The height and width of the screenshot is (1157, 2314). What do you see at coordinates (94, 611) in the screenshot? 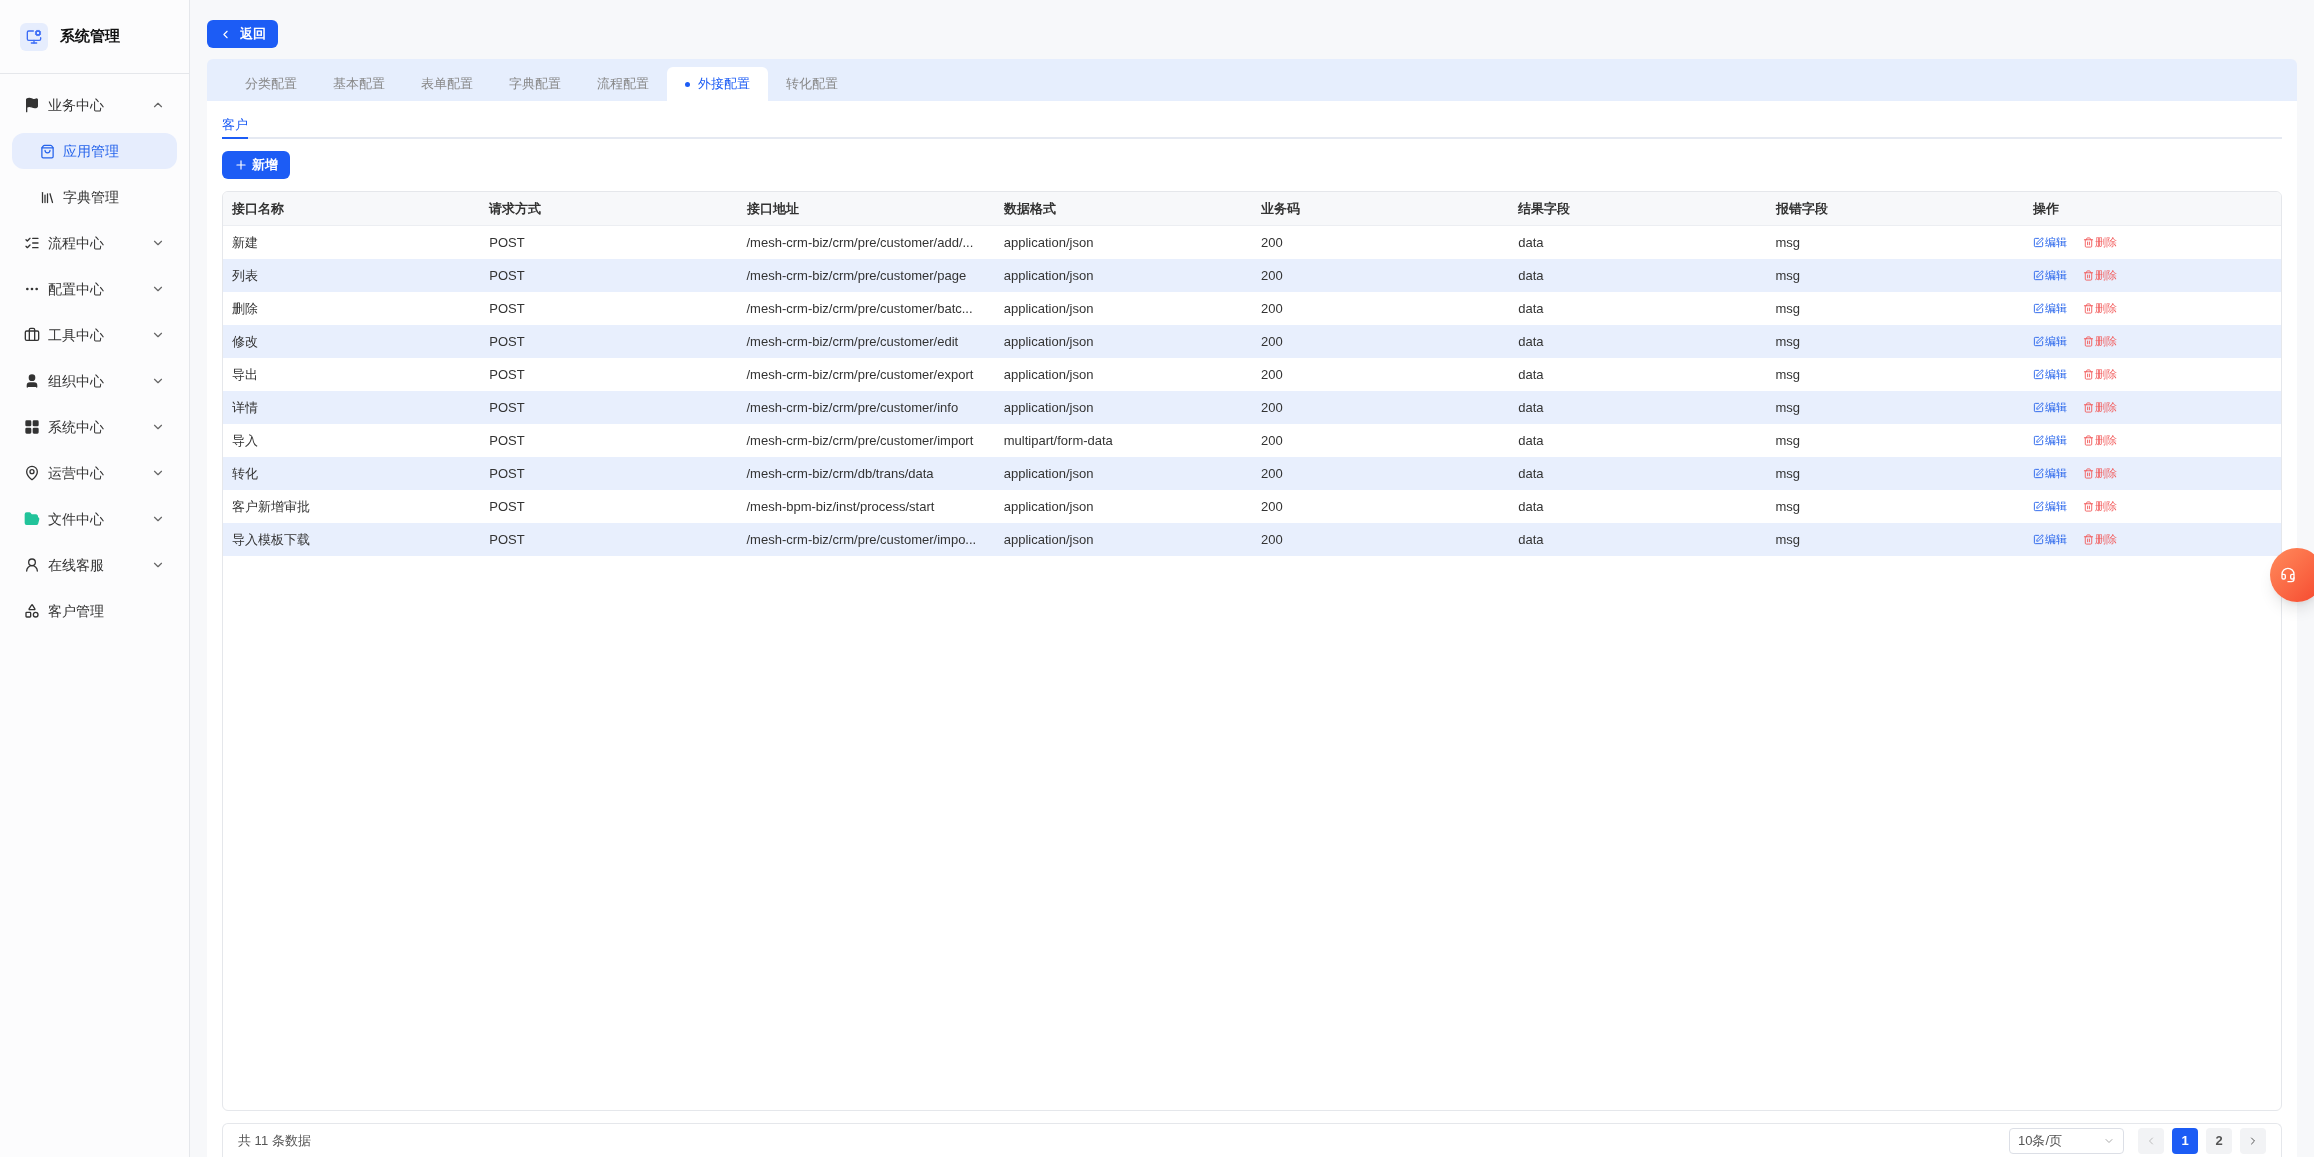
I see `sidebar-group-item: 客户管理` at bounding box center [94, 611].